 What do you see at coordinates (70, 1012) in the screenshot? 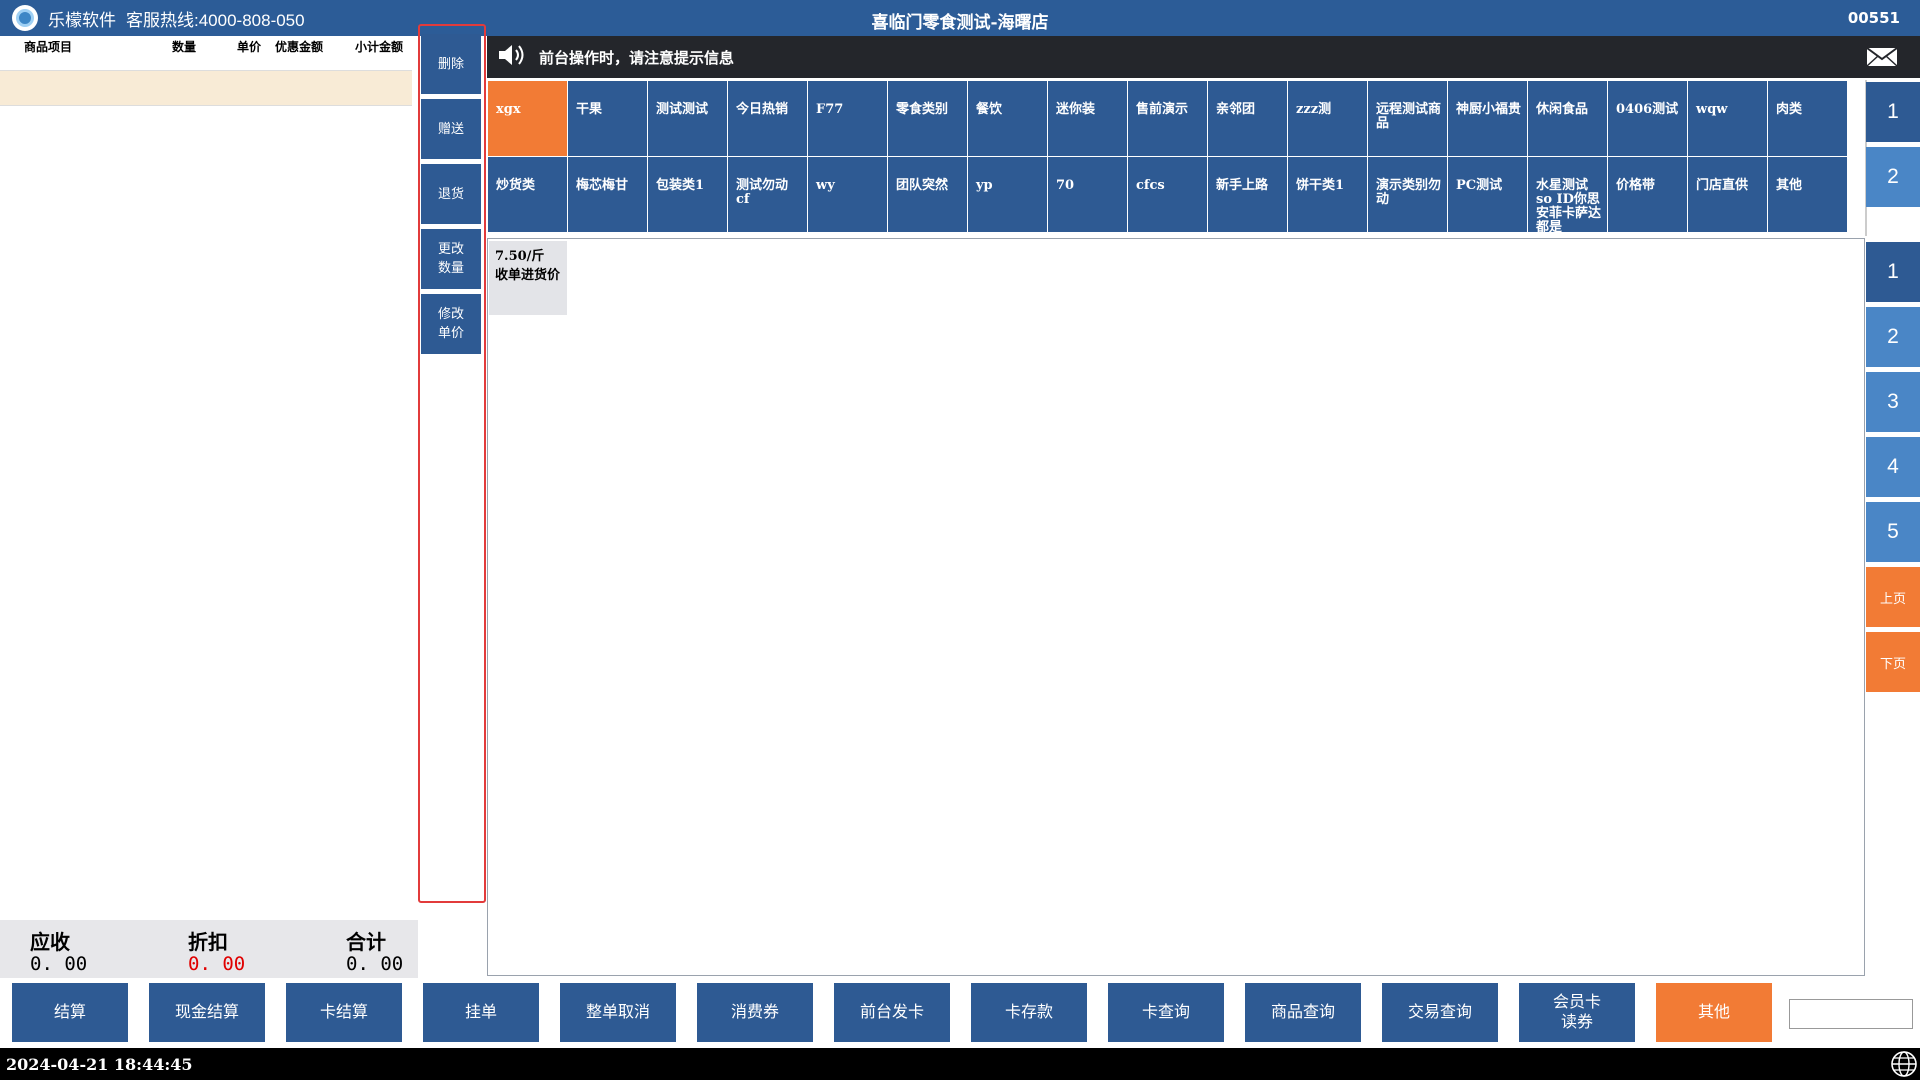
I see `function-button: 结算` at bounding box center [70, 1012].